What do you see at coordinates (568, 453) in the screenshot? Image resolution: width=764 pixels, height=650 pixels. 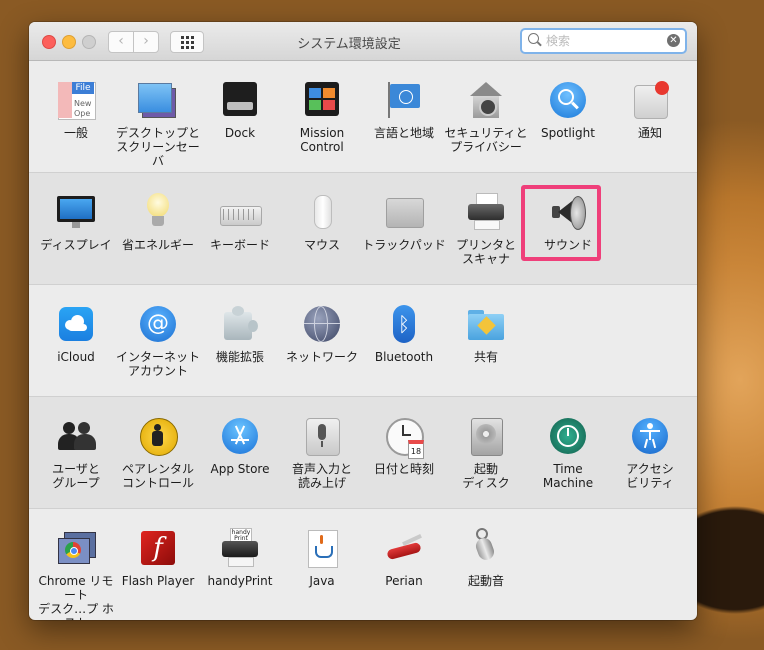 I see `pane-time-machine: Time Machine` at bounding box center [568, 453].